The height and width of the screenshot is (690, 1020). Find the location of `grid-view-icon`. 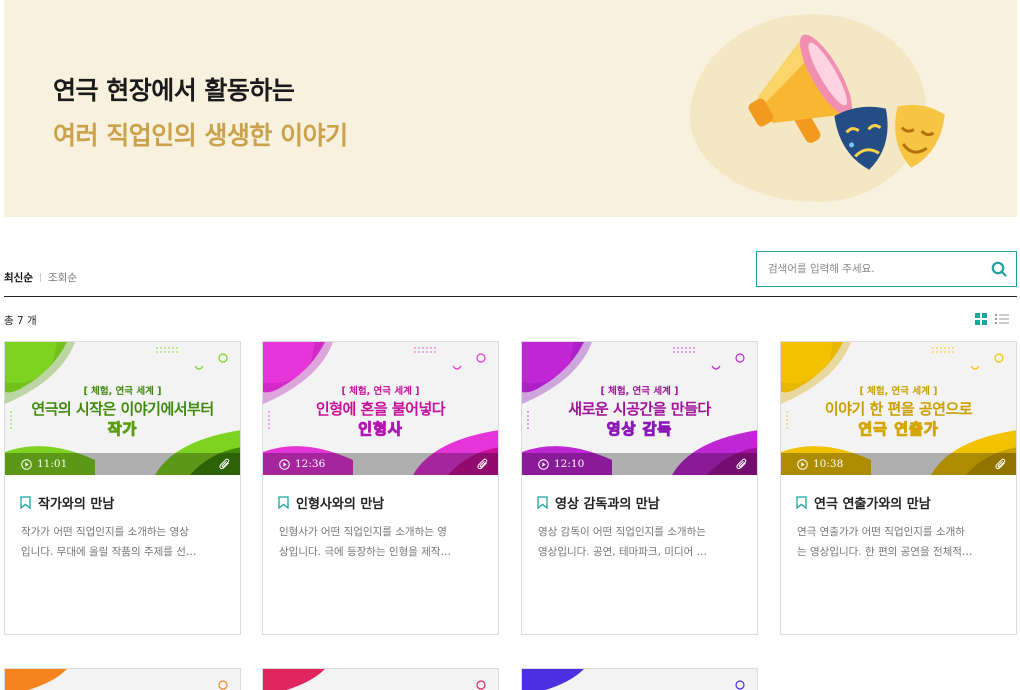

grid-view-icon is located at coordinates (981, 319).